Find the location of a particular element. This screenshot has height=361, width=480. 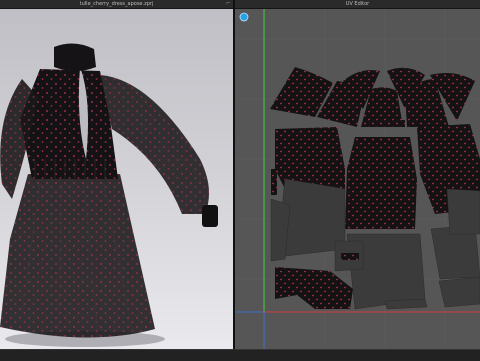

uv-strip is located at coordinates (393, 123).